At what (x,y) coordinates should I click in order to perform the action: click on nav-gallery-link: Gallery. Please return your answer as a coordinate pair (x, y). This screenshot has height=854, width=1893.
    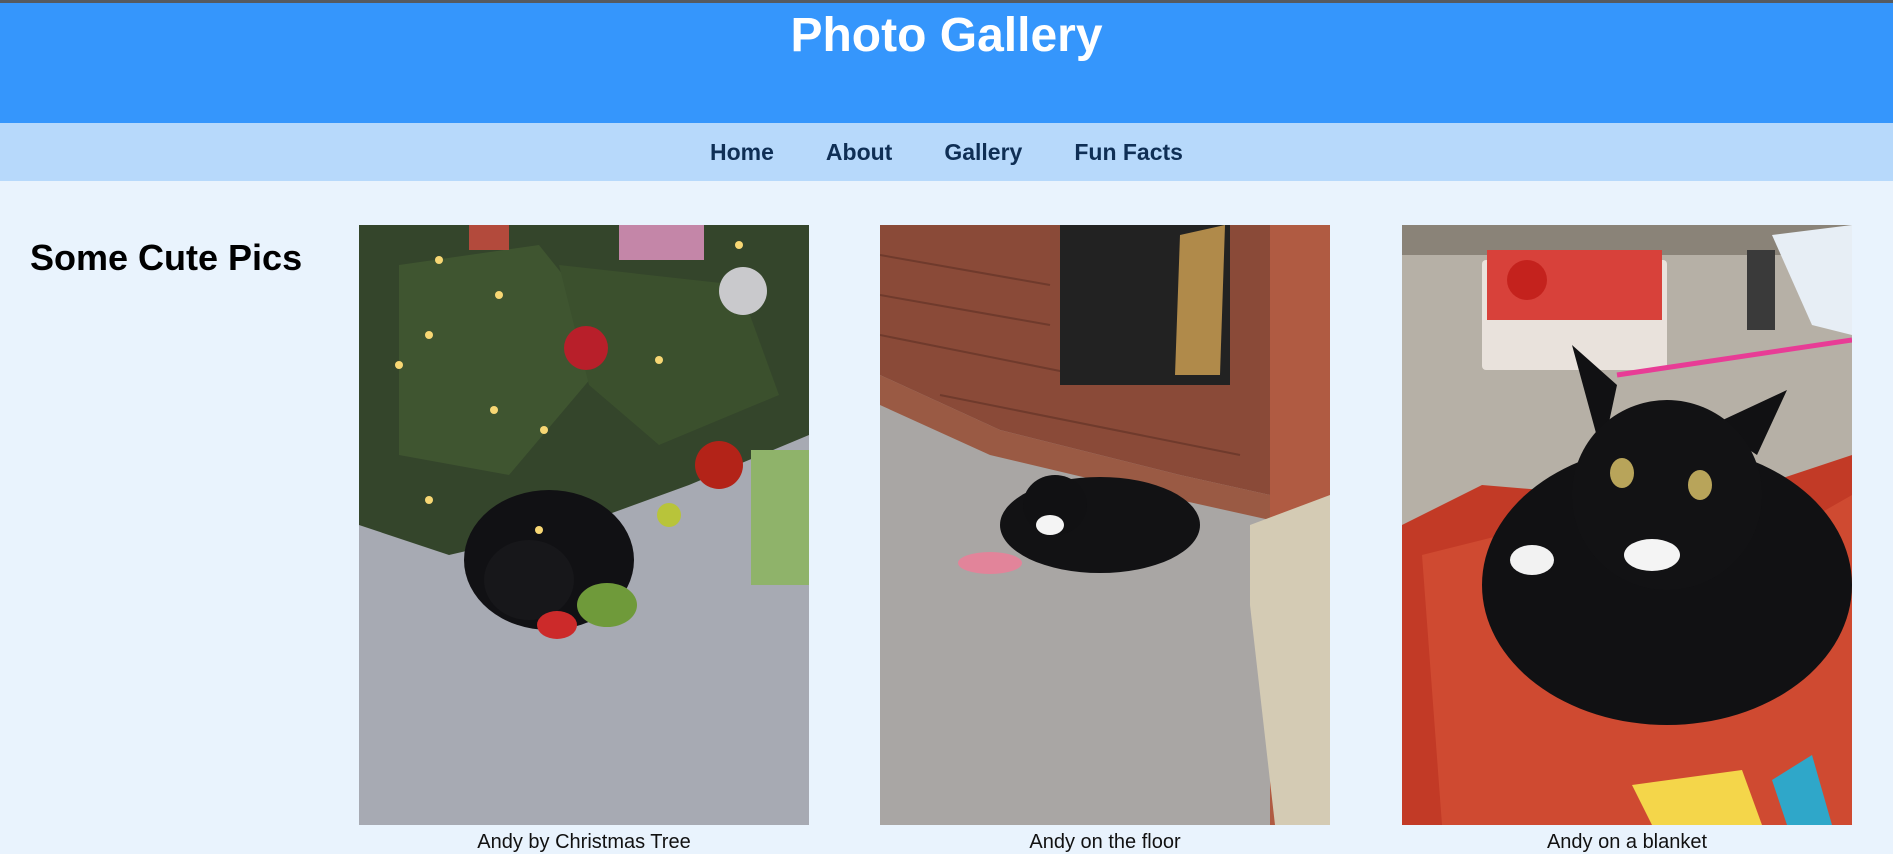
    Looking at the image, I should click on (983, 152).